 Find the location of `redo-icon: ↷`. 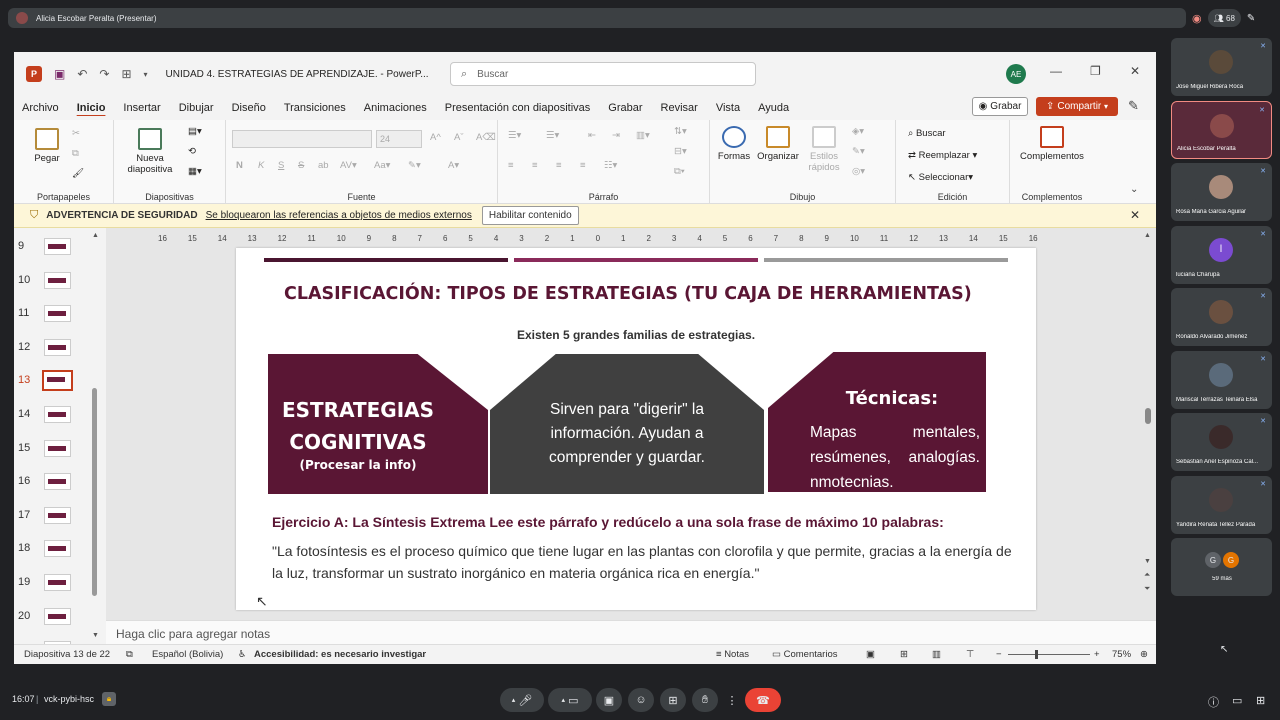

redo-icon: ↷ is located at coordinates (104, 74).